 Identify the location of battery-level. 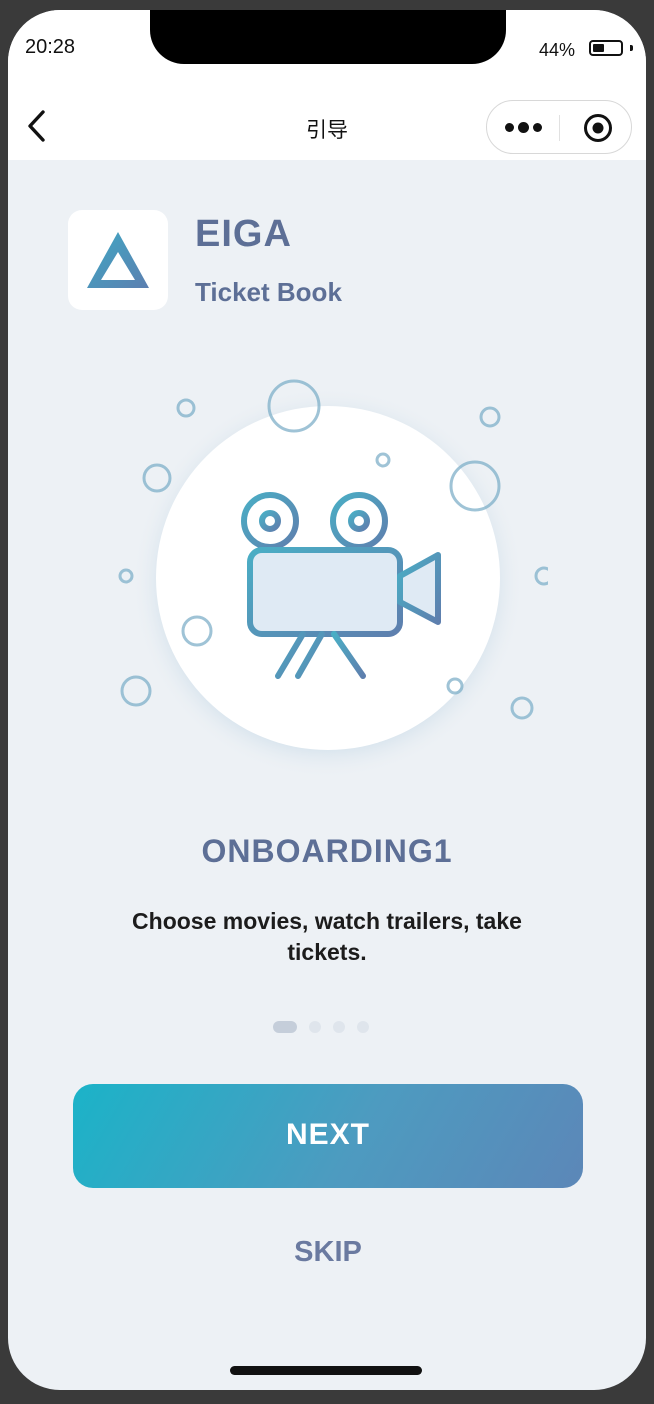
(598, 48).